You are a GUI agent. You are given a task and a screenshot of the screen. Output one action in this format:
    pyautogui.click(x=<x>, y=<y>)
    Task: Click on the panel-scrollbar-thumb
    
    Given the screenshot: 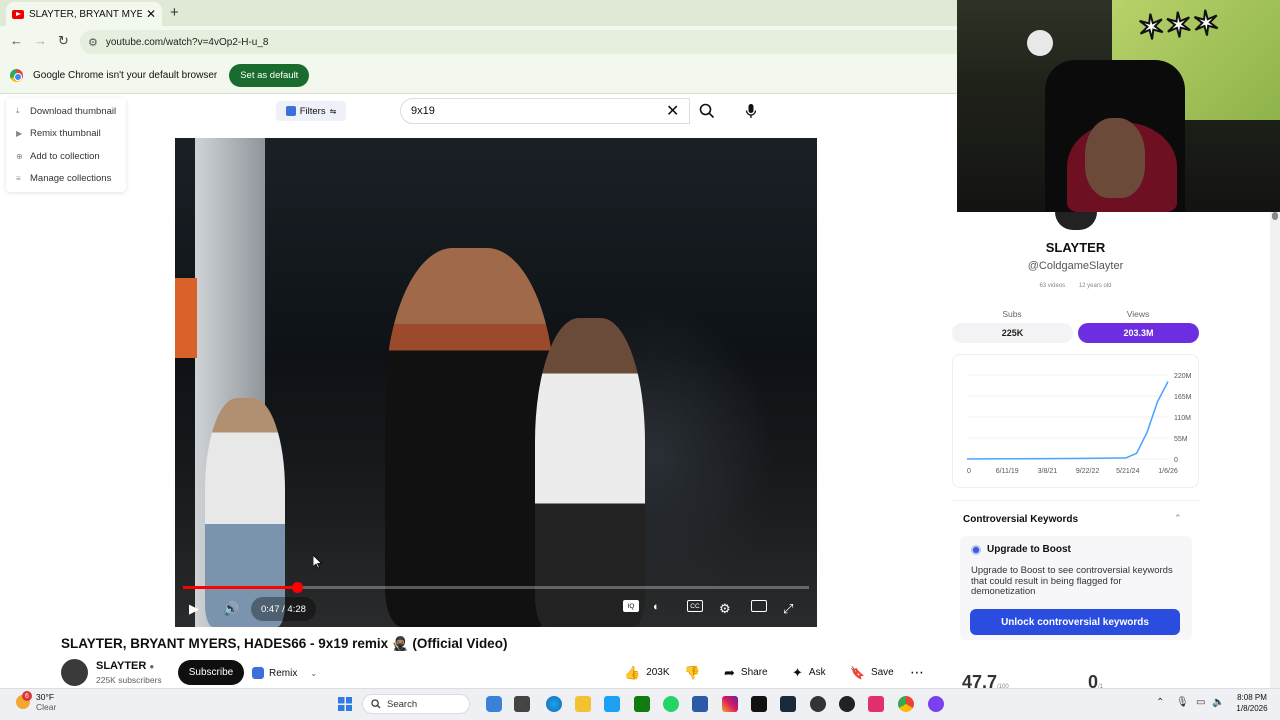 What is the action you would take?
    pyautogui.click(x=1275, y=216)
    